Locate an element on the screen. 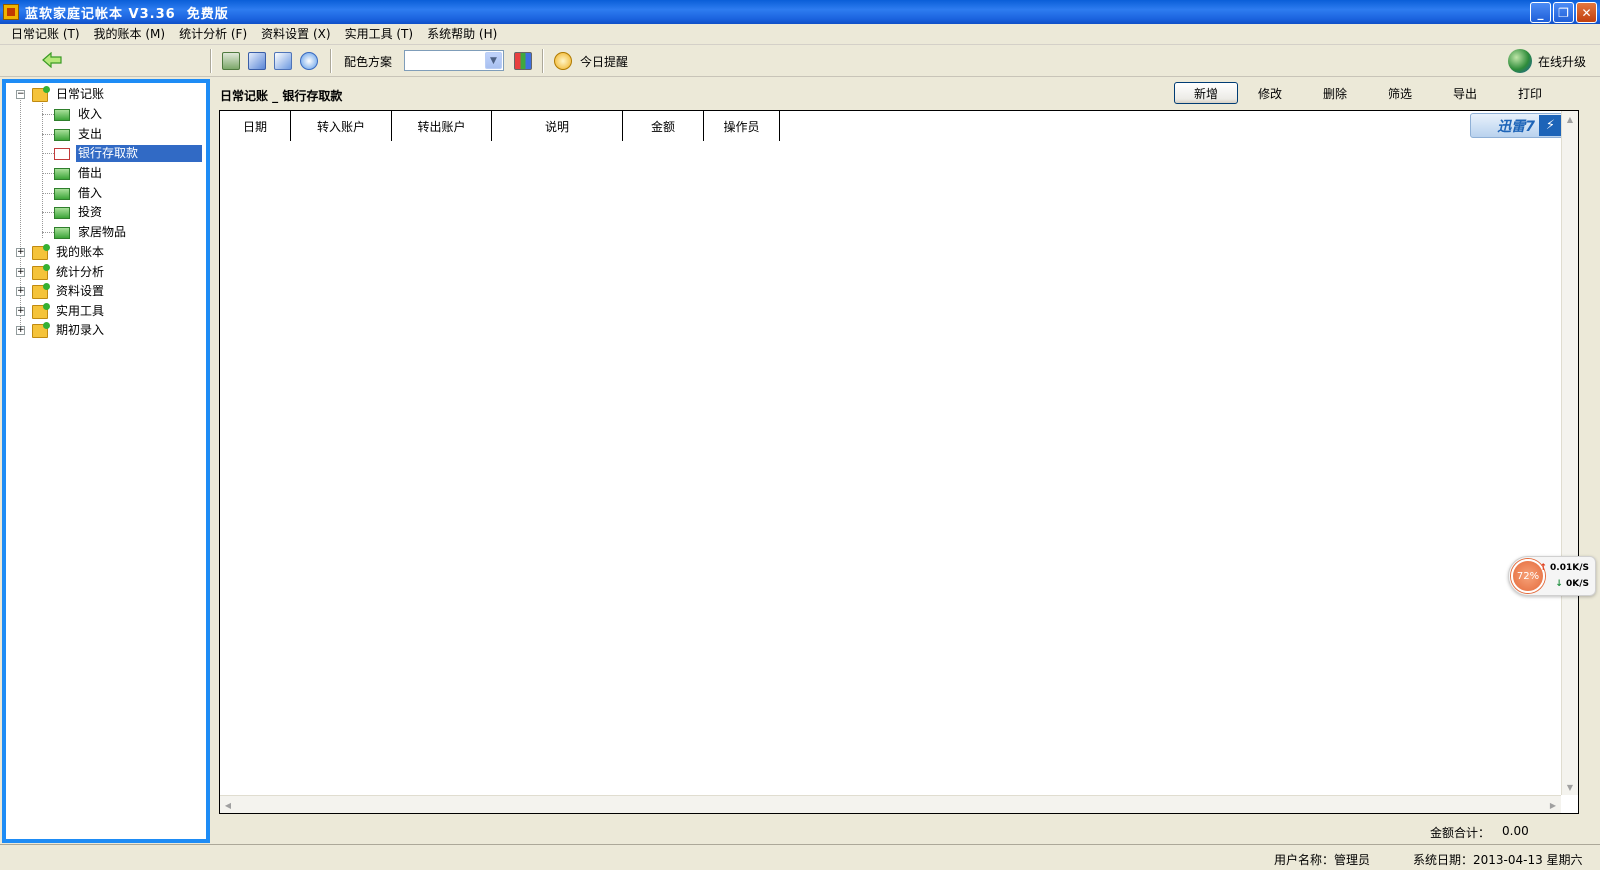  restore-button: ❐ is located at coordinates (1563, 12).